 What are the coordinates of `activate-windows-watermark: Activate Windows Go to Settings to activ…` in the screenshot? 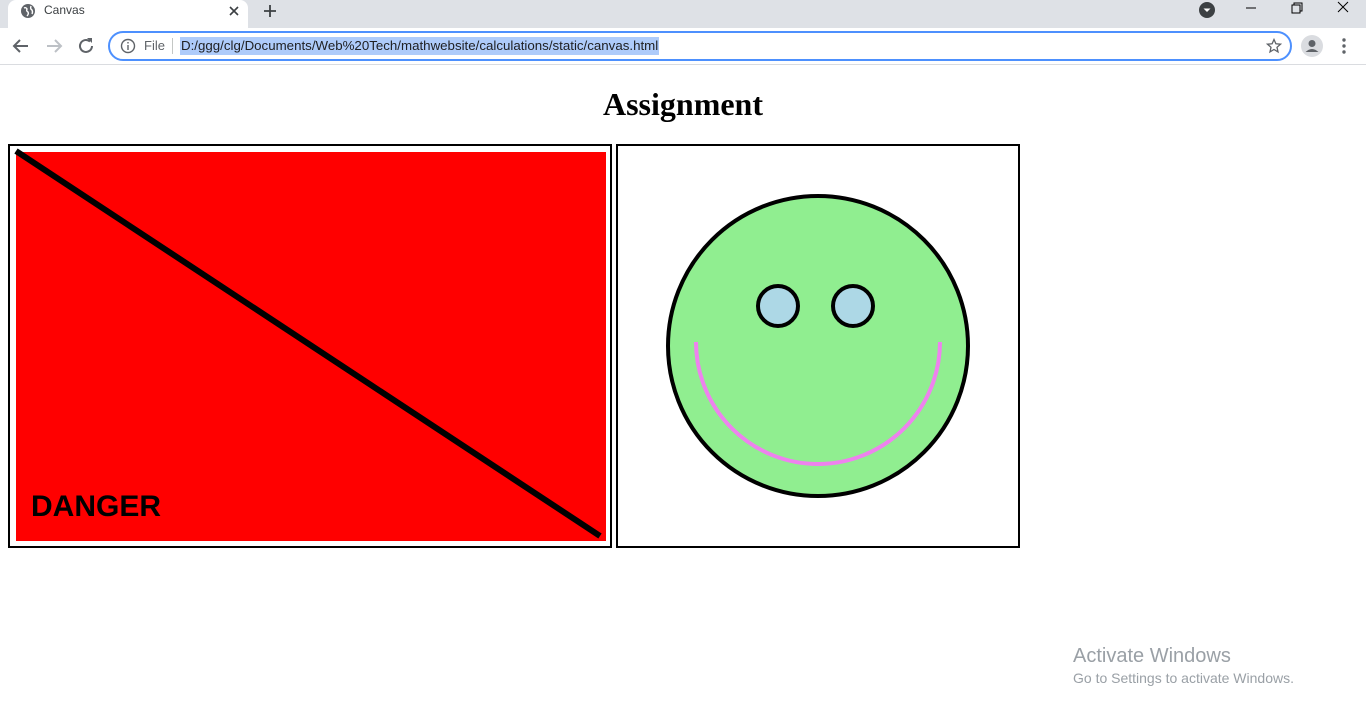 It's located at (1183, 666).